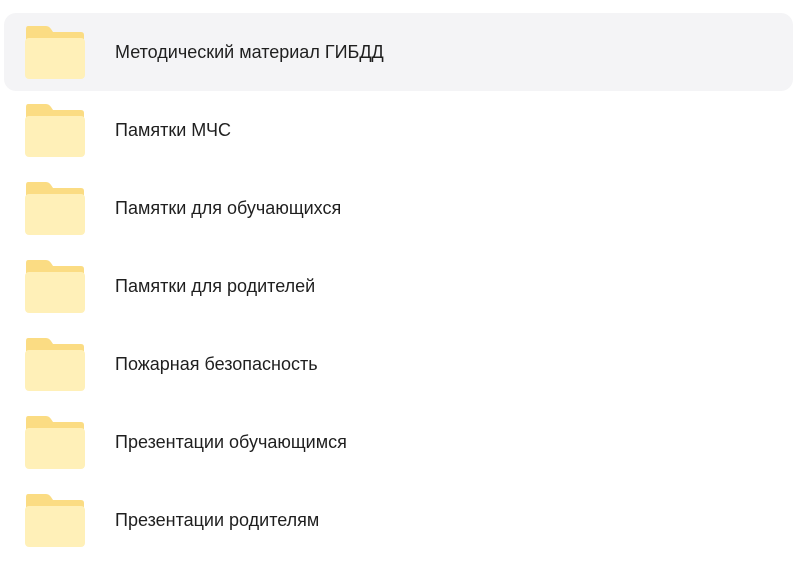 The width and height of the screenshot is (793, 566). What do you see at coordinates (215, 286) in the screenshot?
I see `folder-label: Памятки для родителей` at bounding box center [215, 286].